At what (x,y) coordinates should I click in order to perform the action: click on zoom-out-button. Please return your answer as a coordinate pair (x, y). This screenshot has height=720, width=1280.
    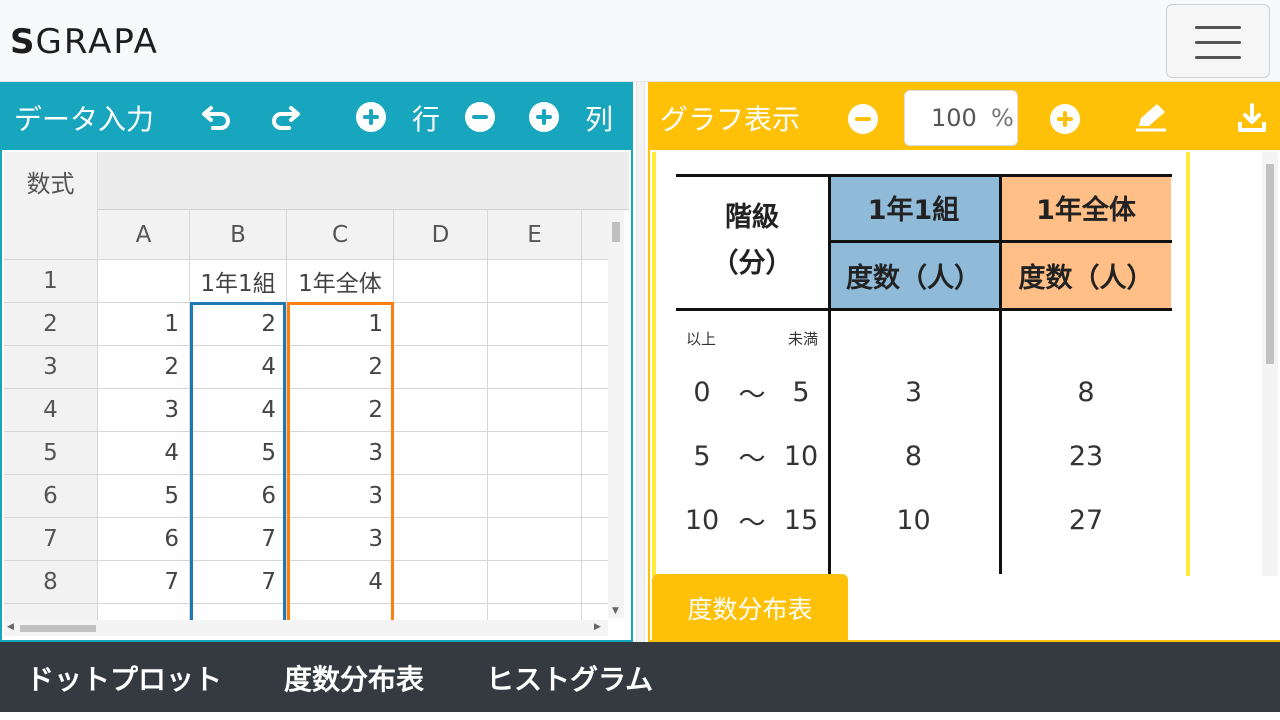
    Looking at the image, I should click on (863, 119).